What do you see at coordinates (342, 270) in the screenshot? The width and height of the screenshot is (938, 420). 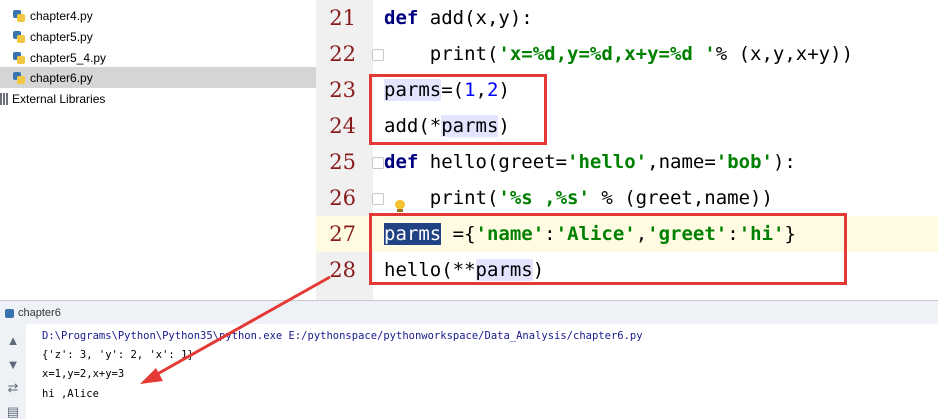 I see `line-number: 28` at bounding box center [342, 270].